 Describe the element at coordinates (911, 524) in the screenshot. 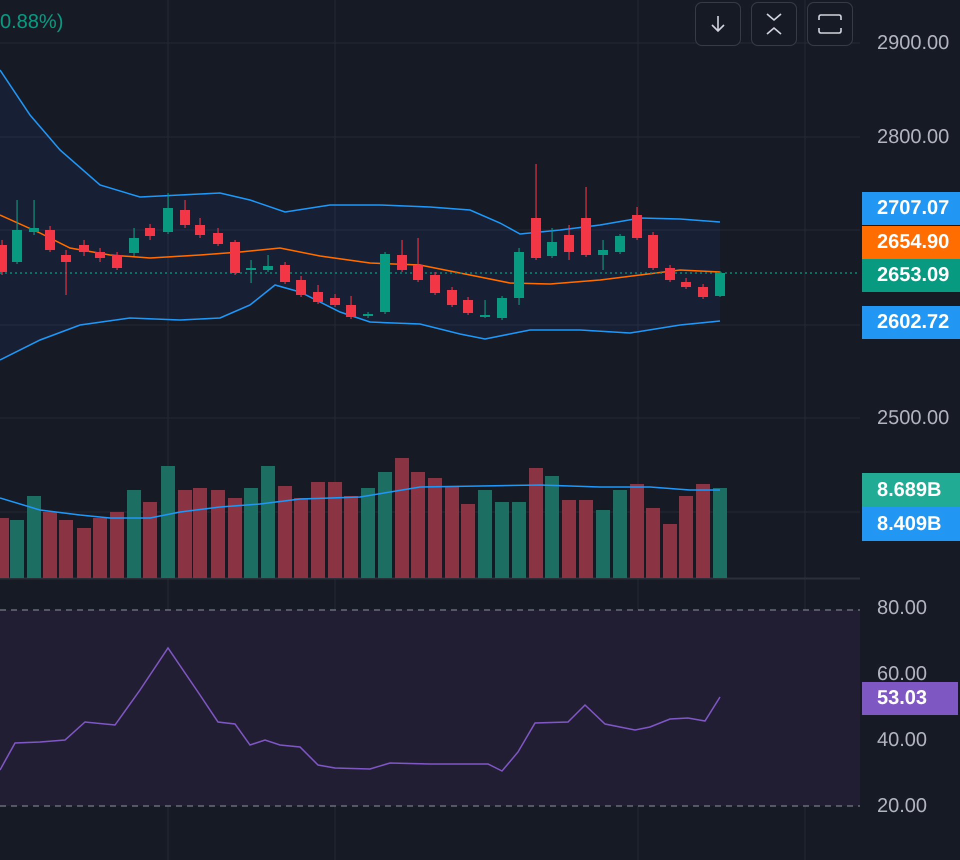

I see `volume-label: 8.409B` at that location.